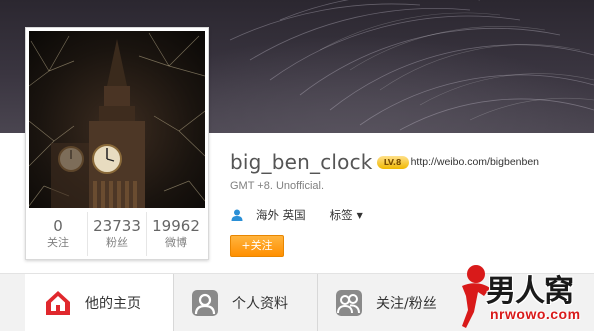 Image resolution: width=594 pixels, height=331 pixels. I want to click on level-badge: LV.8, so click(392, 162).